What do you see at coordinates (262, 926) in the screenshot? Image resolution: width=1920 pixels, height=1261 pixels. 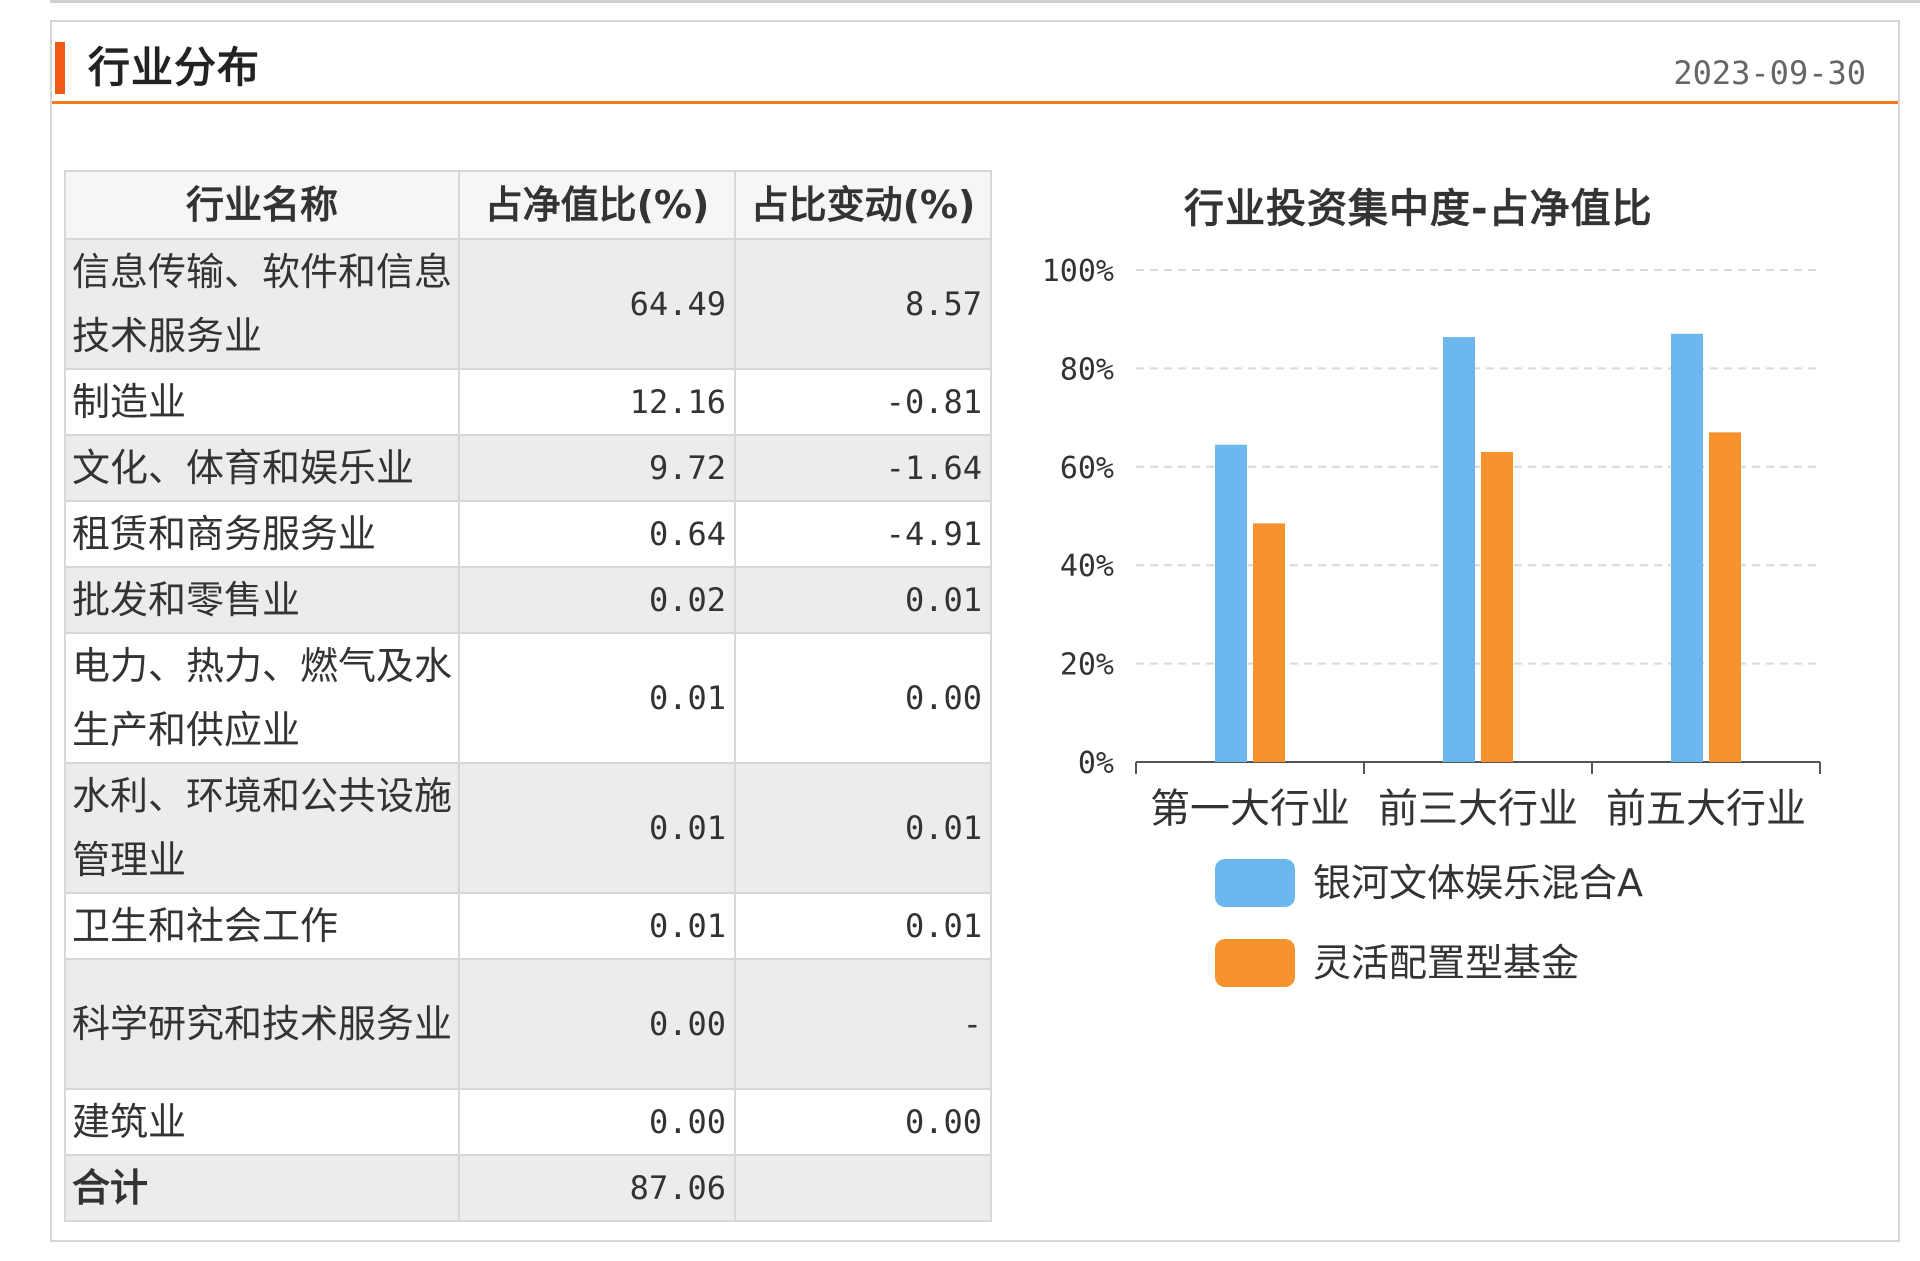 I see `cell-industry-name: 卫生和社会工作` at bounding box center [262, 926].